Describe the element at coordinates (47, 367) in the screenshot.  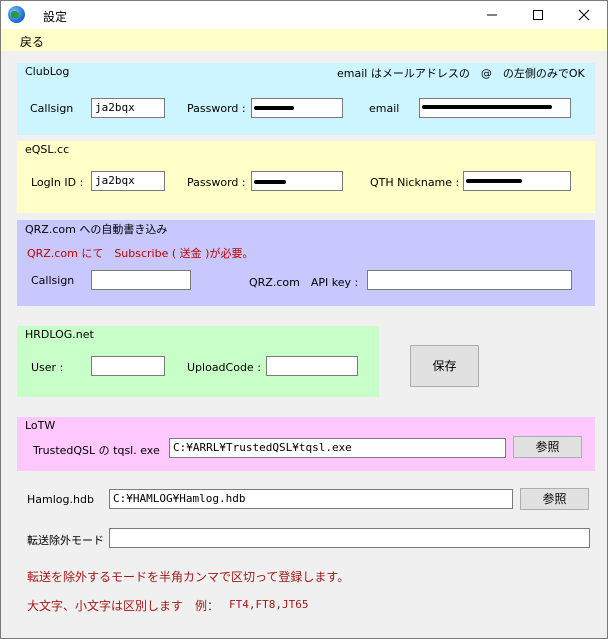
I see `hrdlog-user-label: User :` at that location.